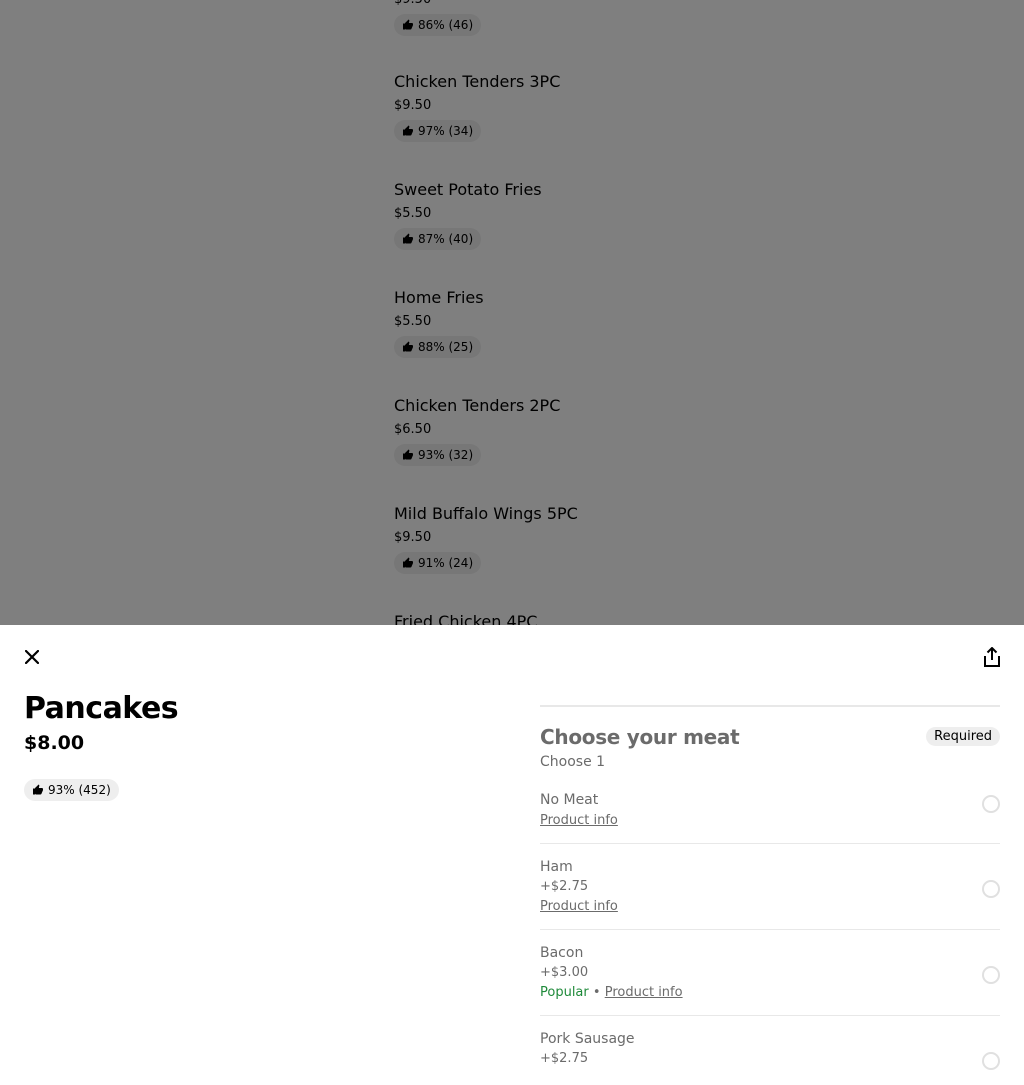 Image resolution: width=1024 pixels, height=1085 pixels. Describe the element at coordinates (54, 743) in the screenshot. I see `product-price: $8.00` at that location.